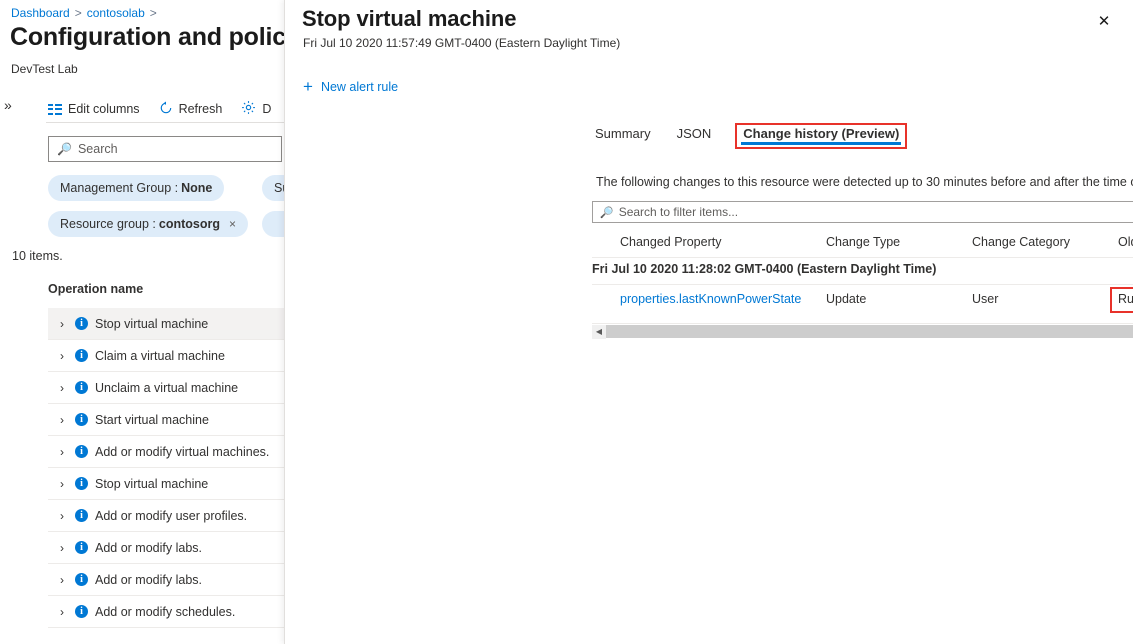  Describe the element at coordinates (985, 299) in the screenshot. I see `change-category-cell: User` at that location.